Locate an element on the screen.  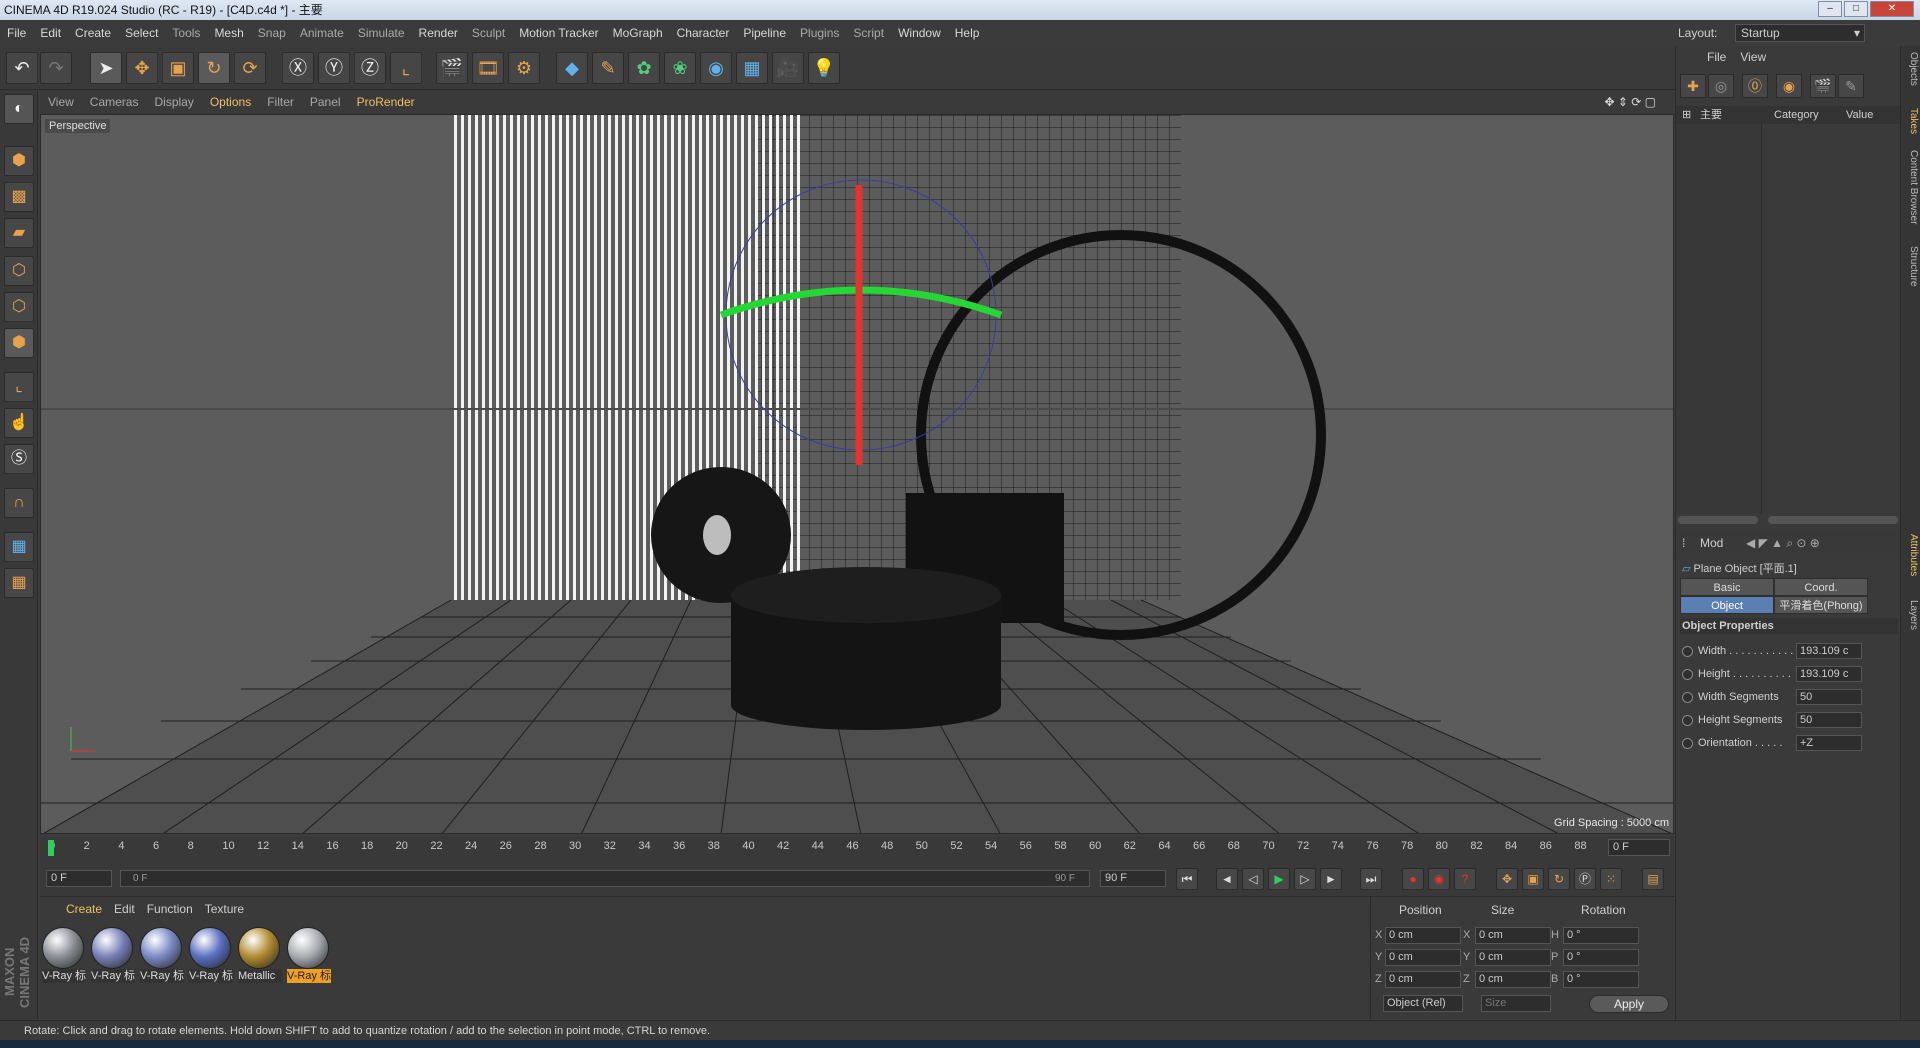
side-tab-takes: Takes is located at coordinates (1911, 121).